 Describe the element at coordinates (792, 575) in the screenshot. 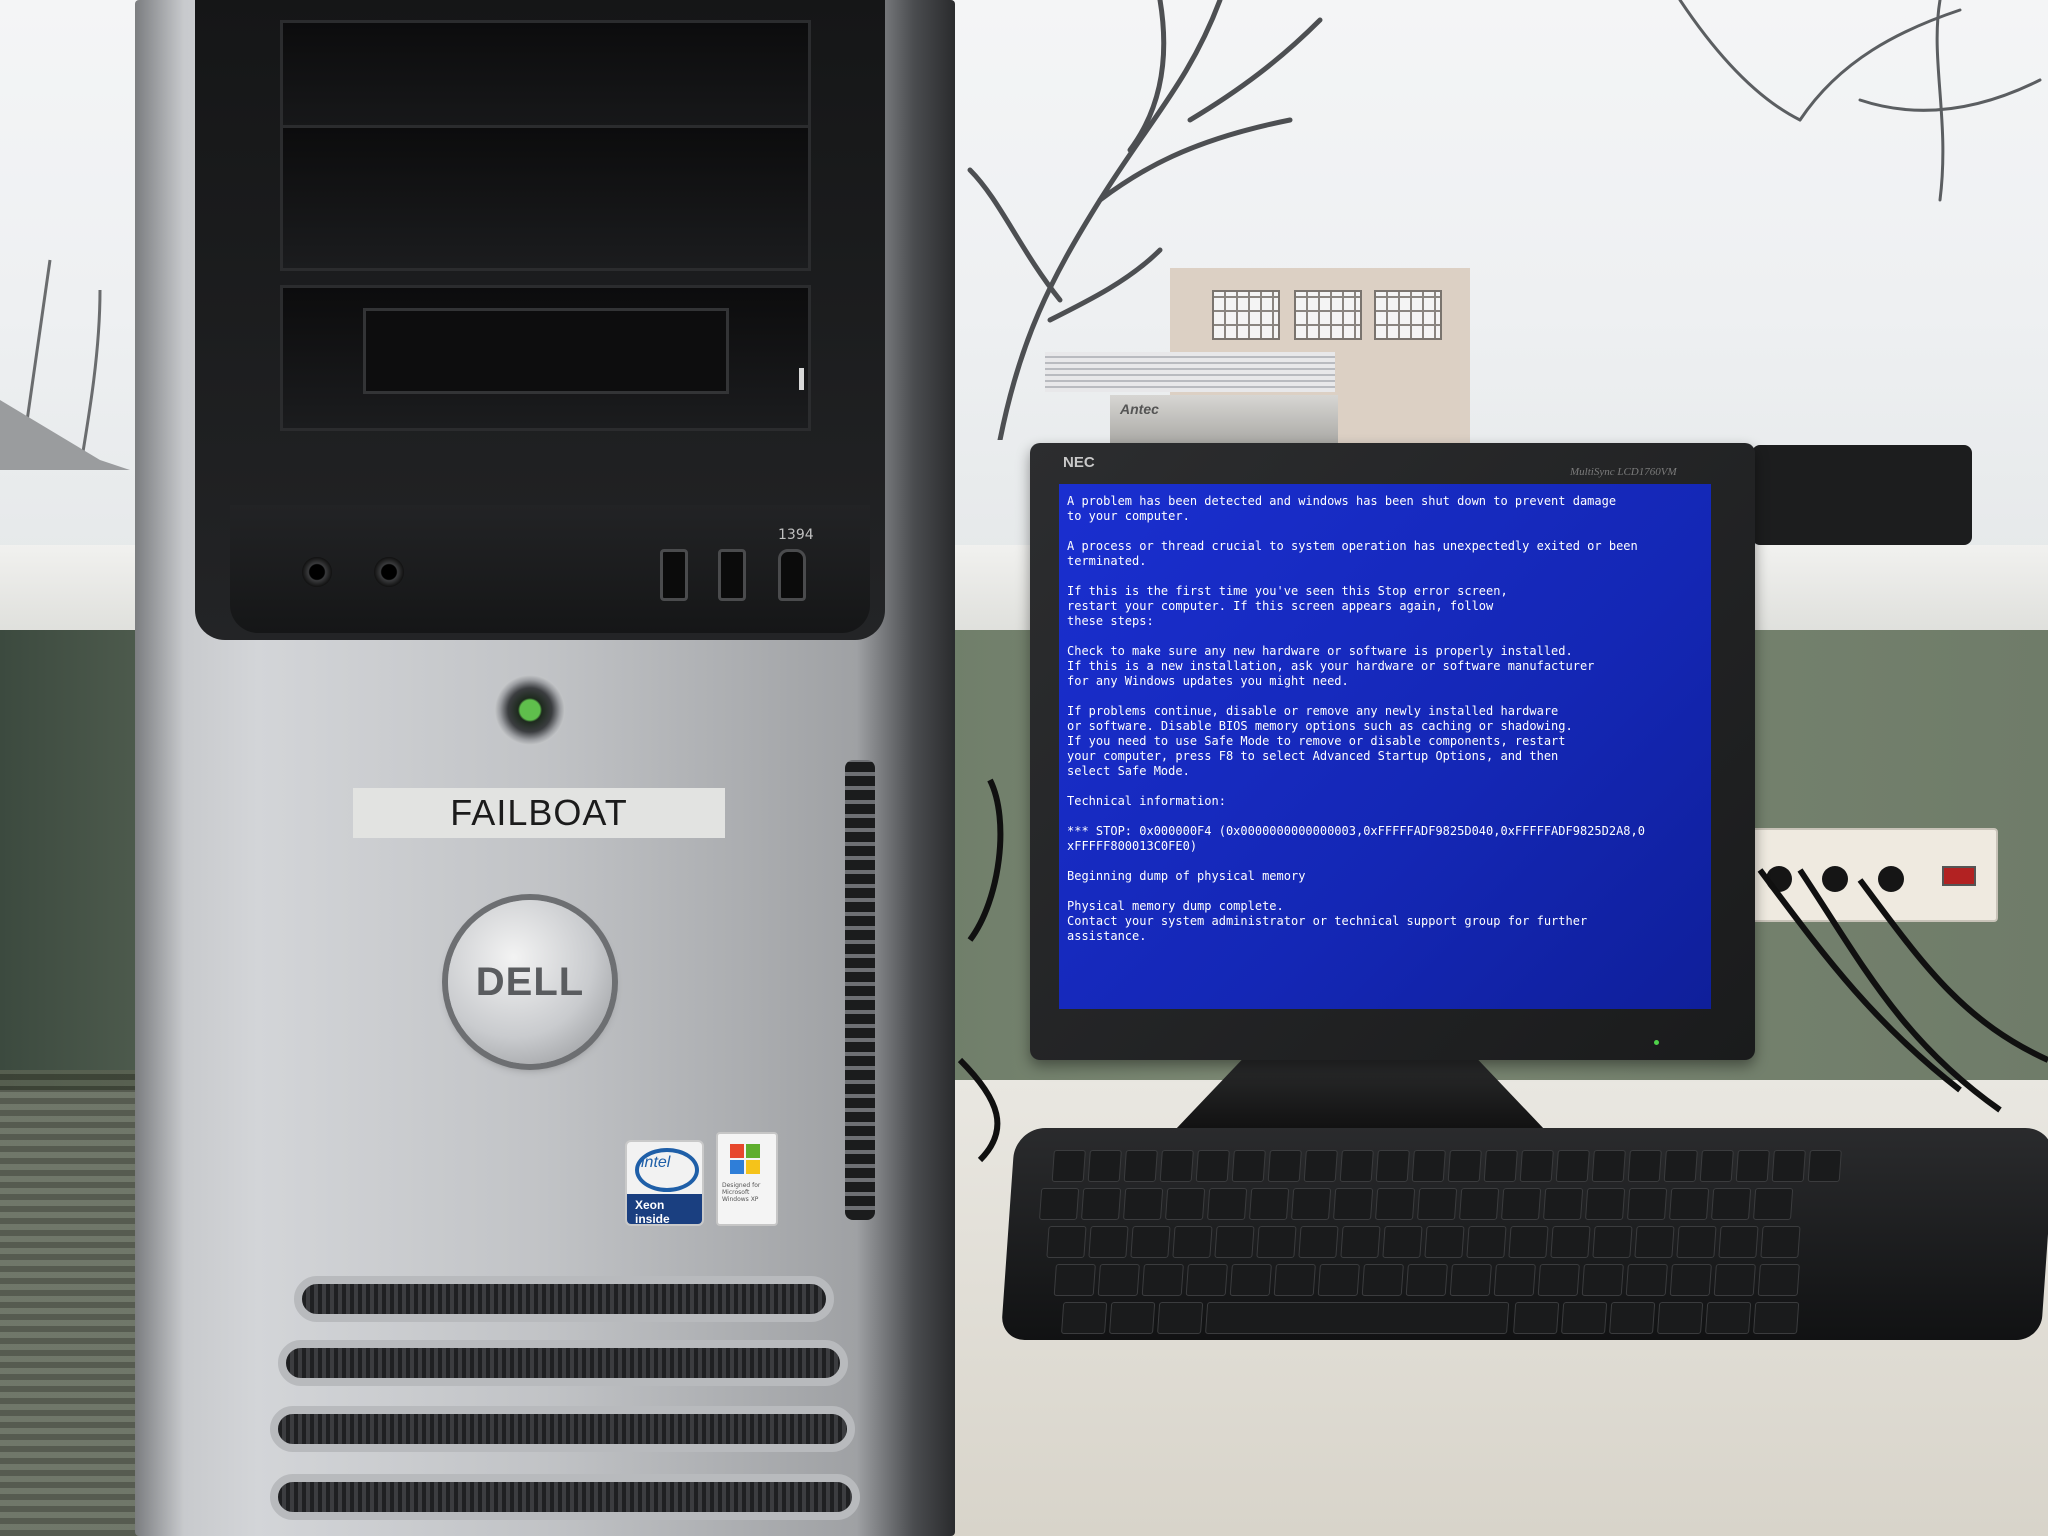

I see `firewire-port` at that location.